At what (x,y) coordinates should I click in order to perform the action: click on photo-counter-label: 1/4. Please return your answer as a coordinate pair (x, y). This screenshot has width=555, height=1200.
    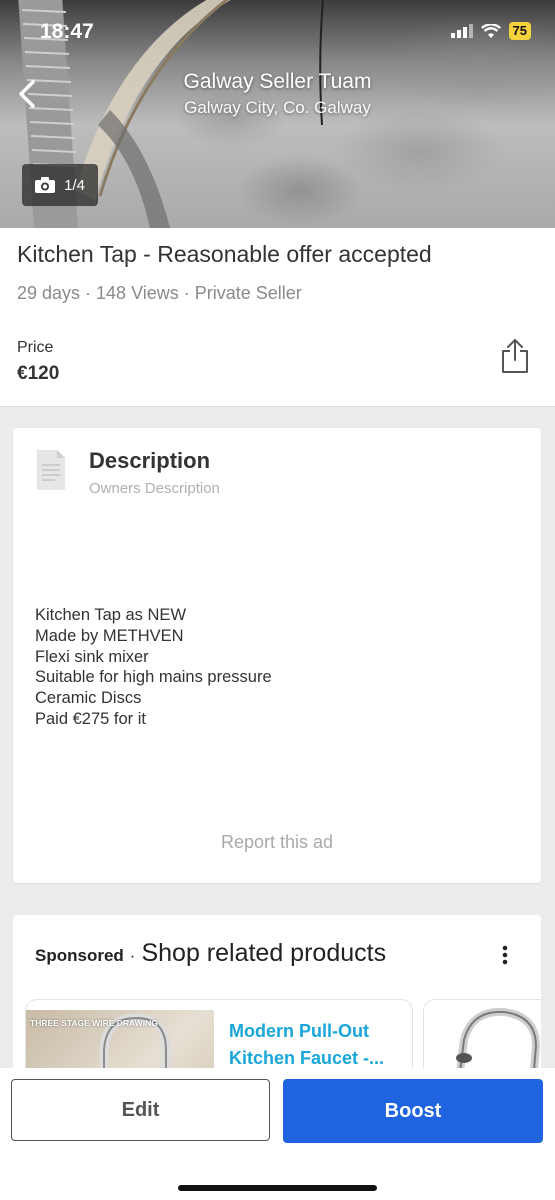
    Looking at the image, I should click on (74, 185).